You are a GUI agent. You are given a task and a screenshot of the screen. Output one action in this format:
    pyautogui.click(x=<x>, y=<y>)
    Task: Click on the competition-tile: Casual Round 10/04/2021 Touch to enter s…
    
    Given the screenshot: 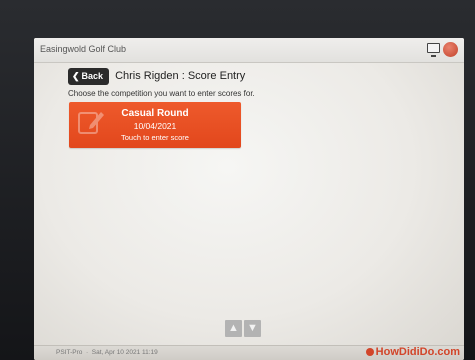 What is the action you would take?
    pyautogui.click(x=155, y=125)
    